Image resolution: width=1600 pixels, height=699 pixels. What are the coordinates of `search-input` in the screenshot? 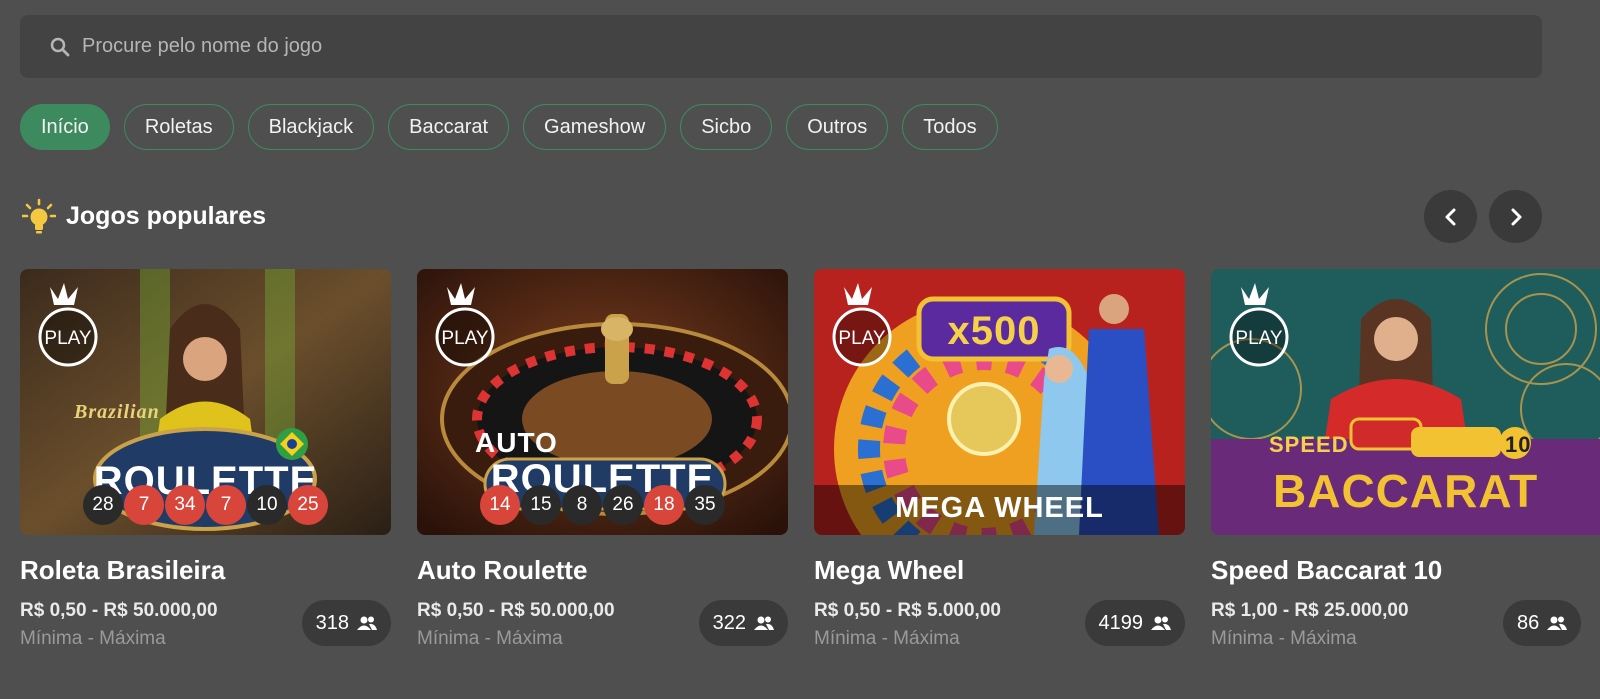 It's located at (782, 46).